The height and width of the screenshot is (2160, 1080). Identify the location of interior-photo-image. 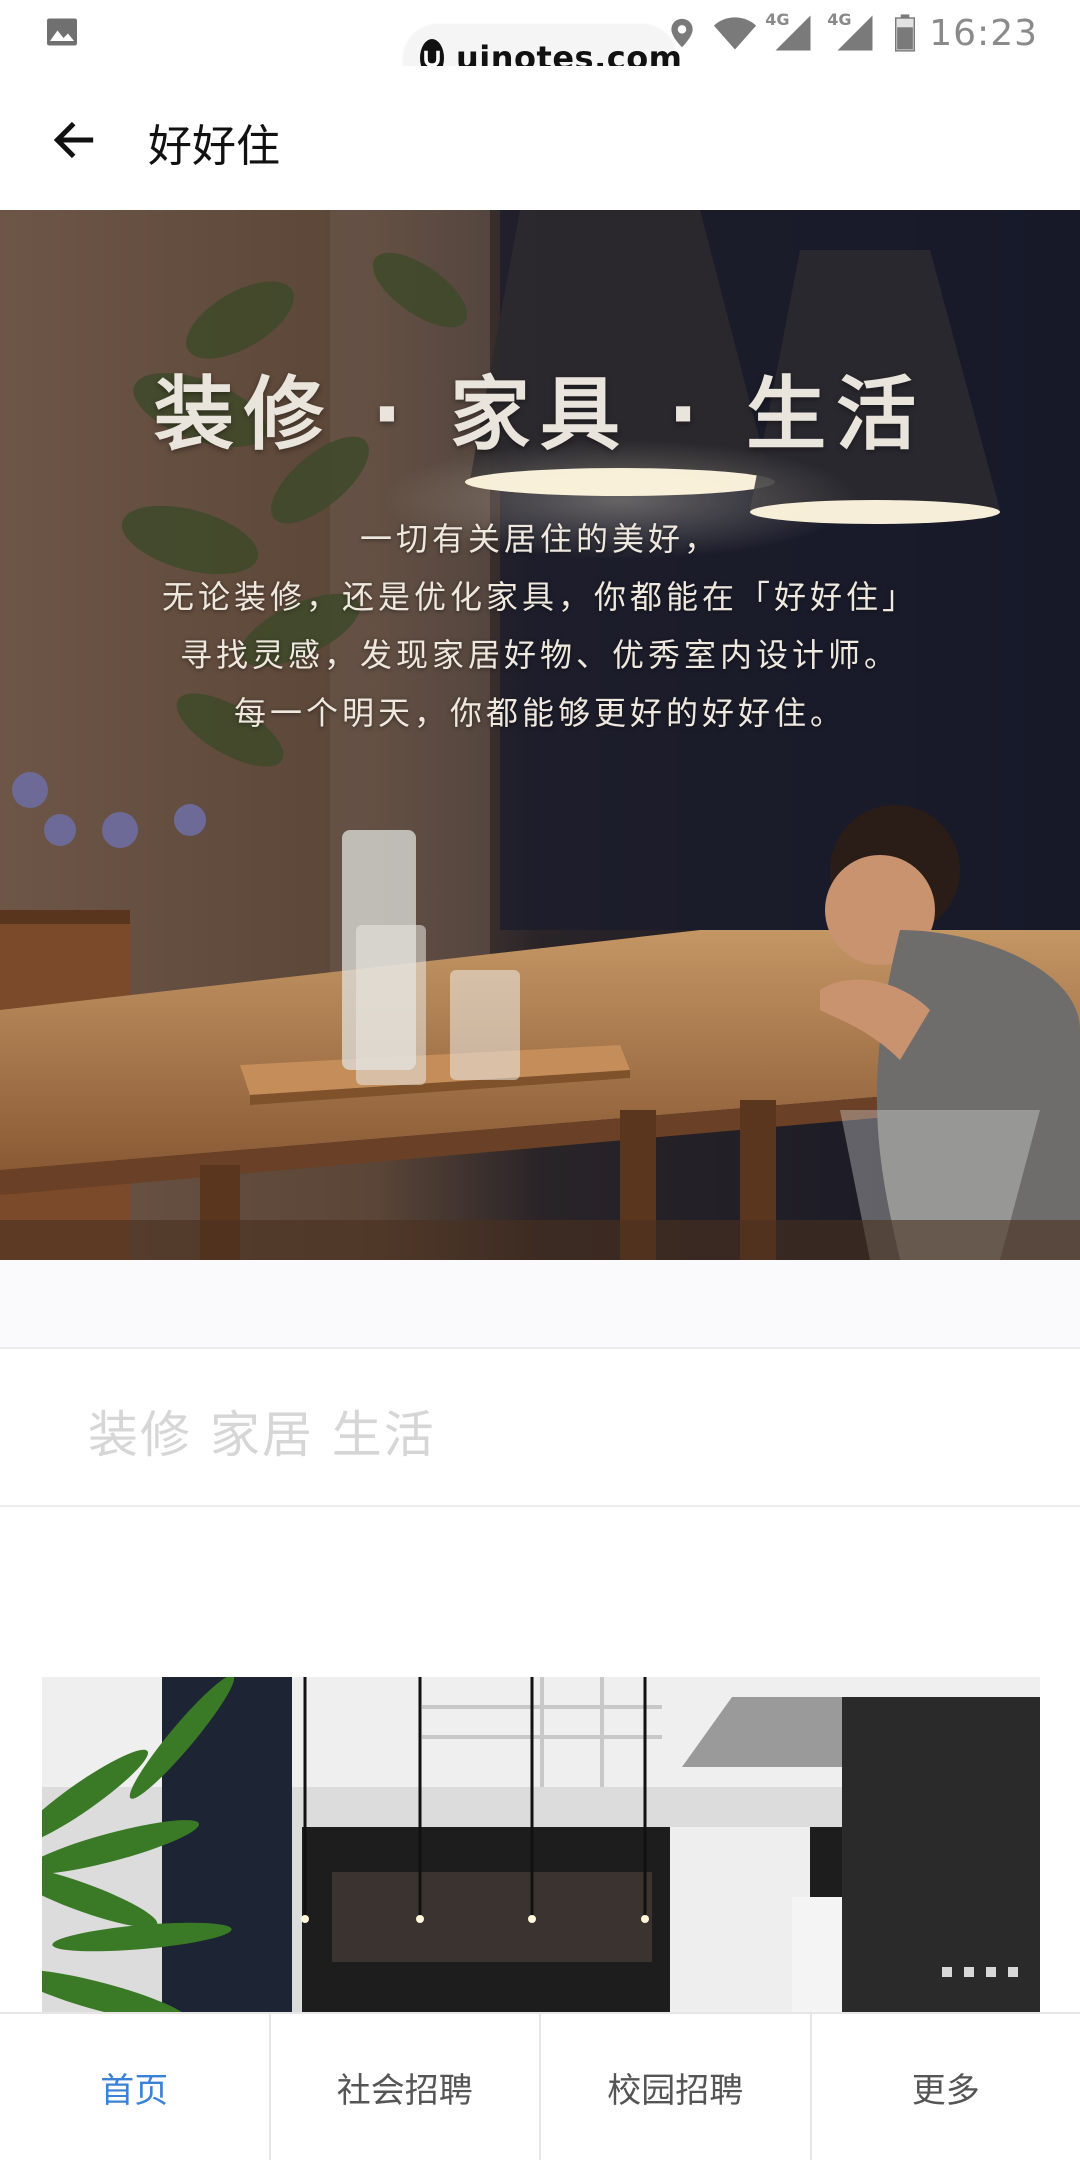
(541, 1847).